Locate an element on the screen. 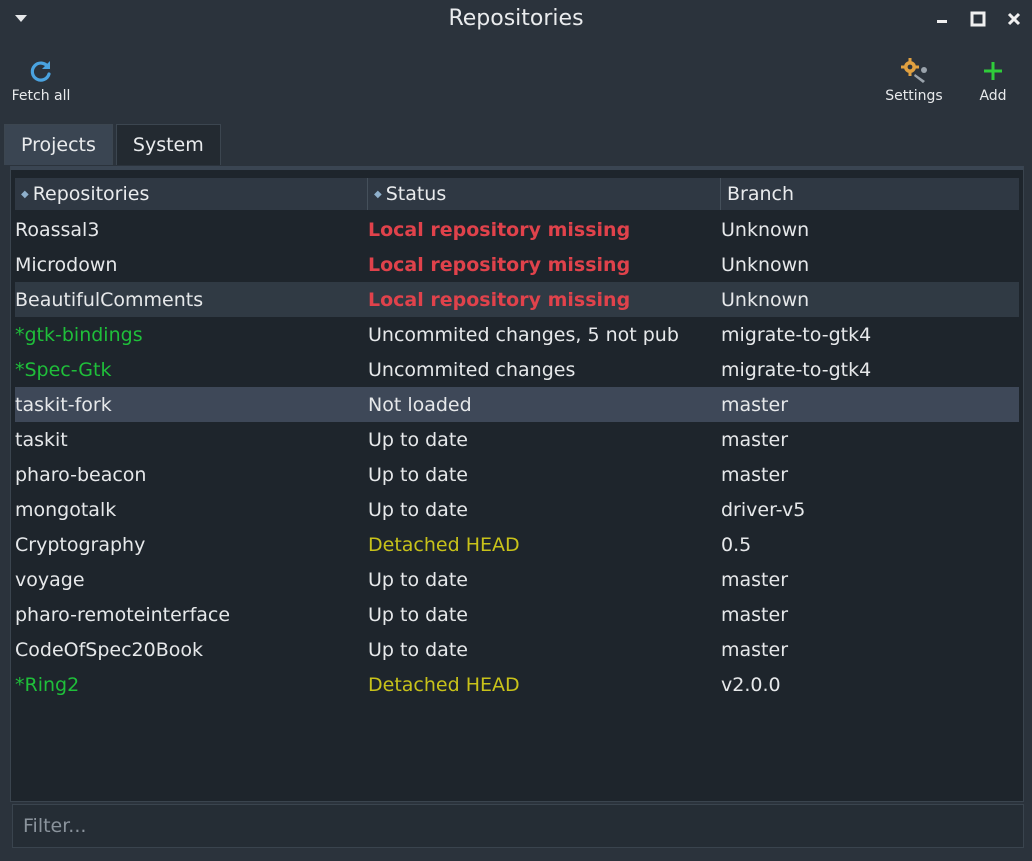 This screenshot has height=861, width=1032. table-row: Roassal3 Local repository missing Unknown is located at coordinates (517, 229).